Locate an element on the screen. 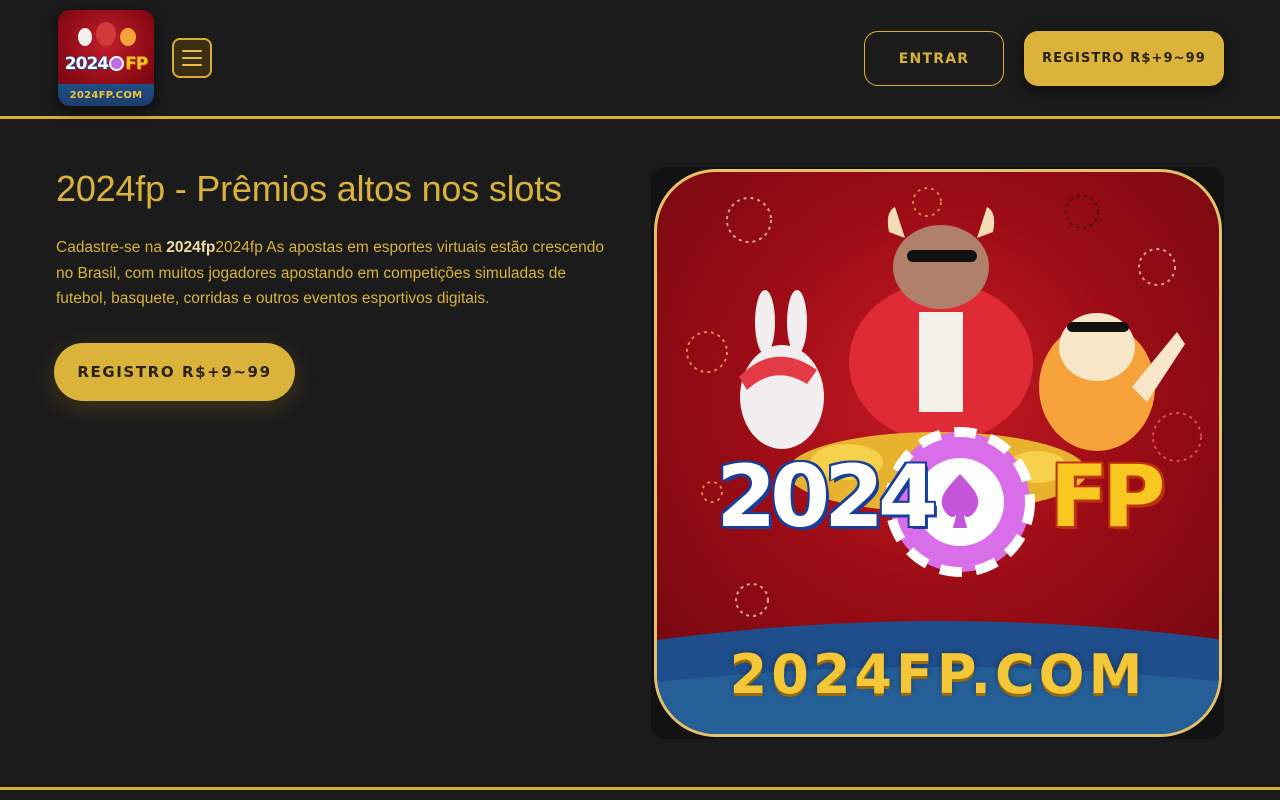 The width and height of the screenshot is (1280, 800). register-button-header: REGISTRO R$+9~99 is located at coordinates (1124, 58).